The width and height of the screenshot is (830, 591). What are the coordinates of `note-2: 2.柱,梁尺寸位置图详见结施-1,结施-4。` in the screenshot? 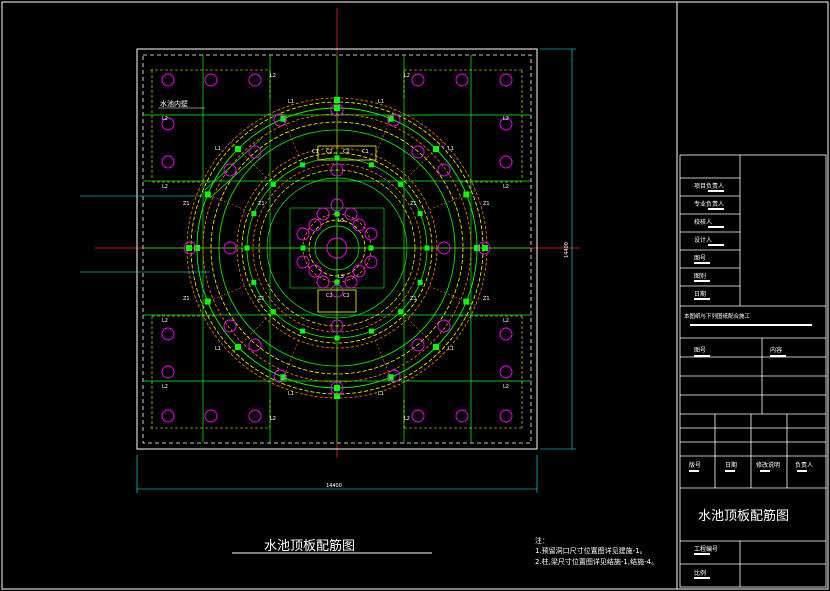 It's located at (596, 561).